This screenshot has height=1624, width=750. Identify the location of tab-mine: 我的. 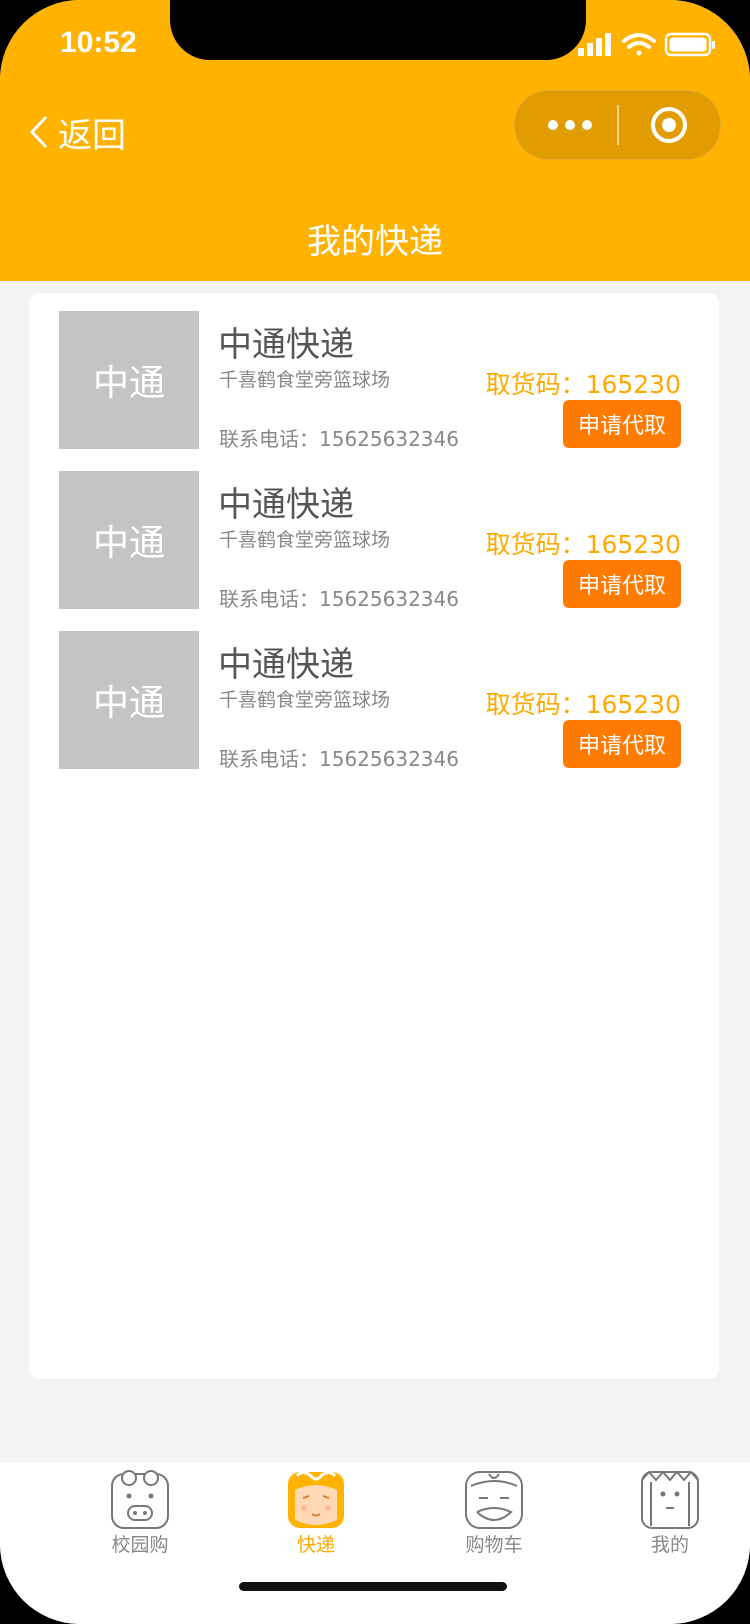
(670, 1516).